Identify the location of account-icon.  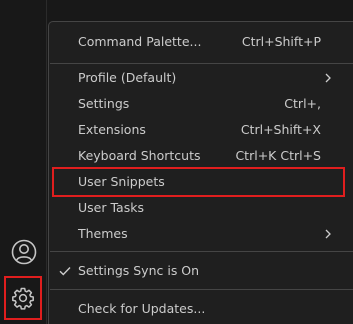
(24, 252).